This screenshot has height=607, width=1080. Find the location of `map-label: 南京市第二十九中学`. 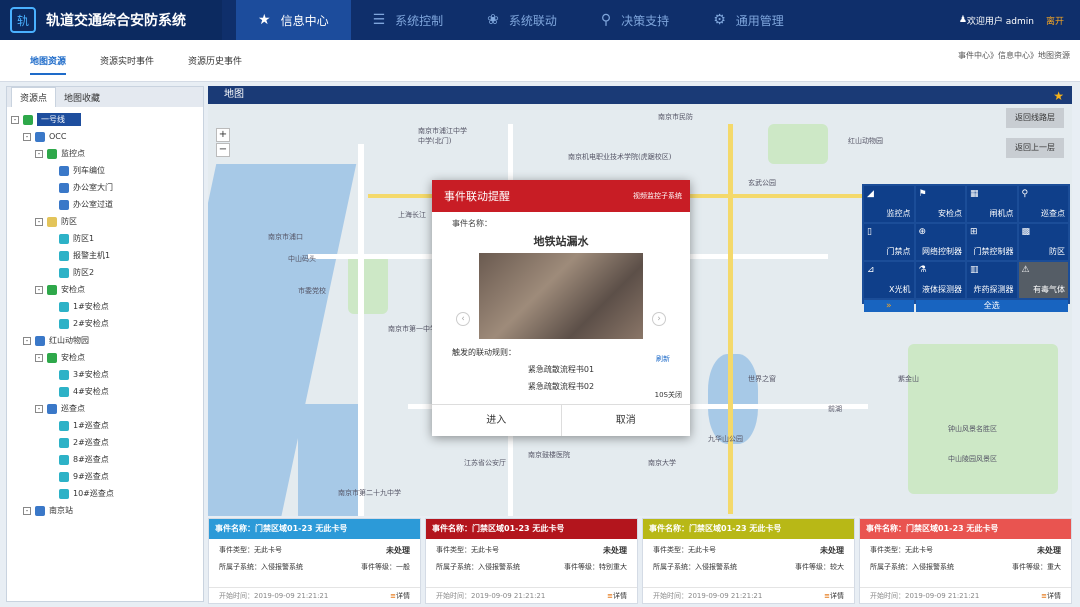

map-label: 南京市第二十九中学 is located at coordinates (369, 493).